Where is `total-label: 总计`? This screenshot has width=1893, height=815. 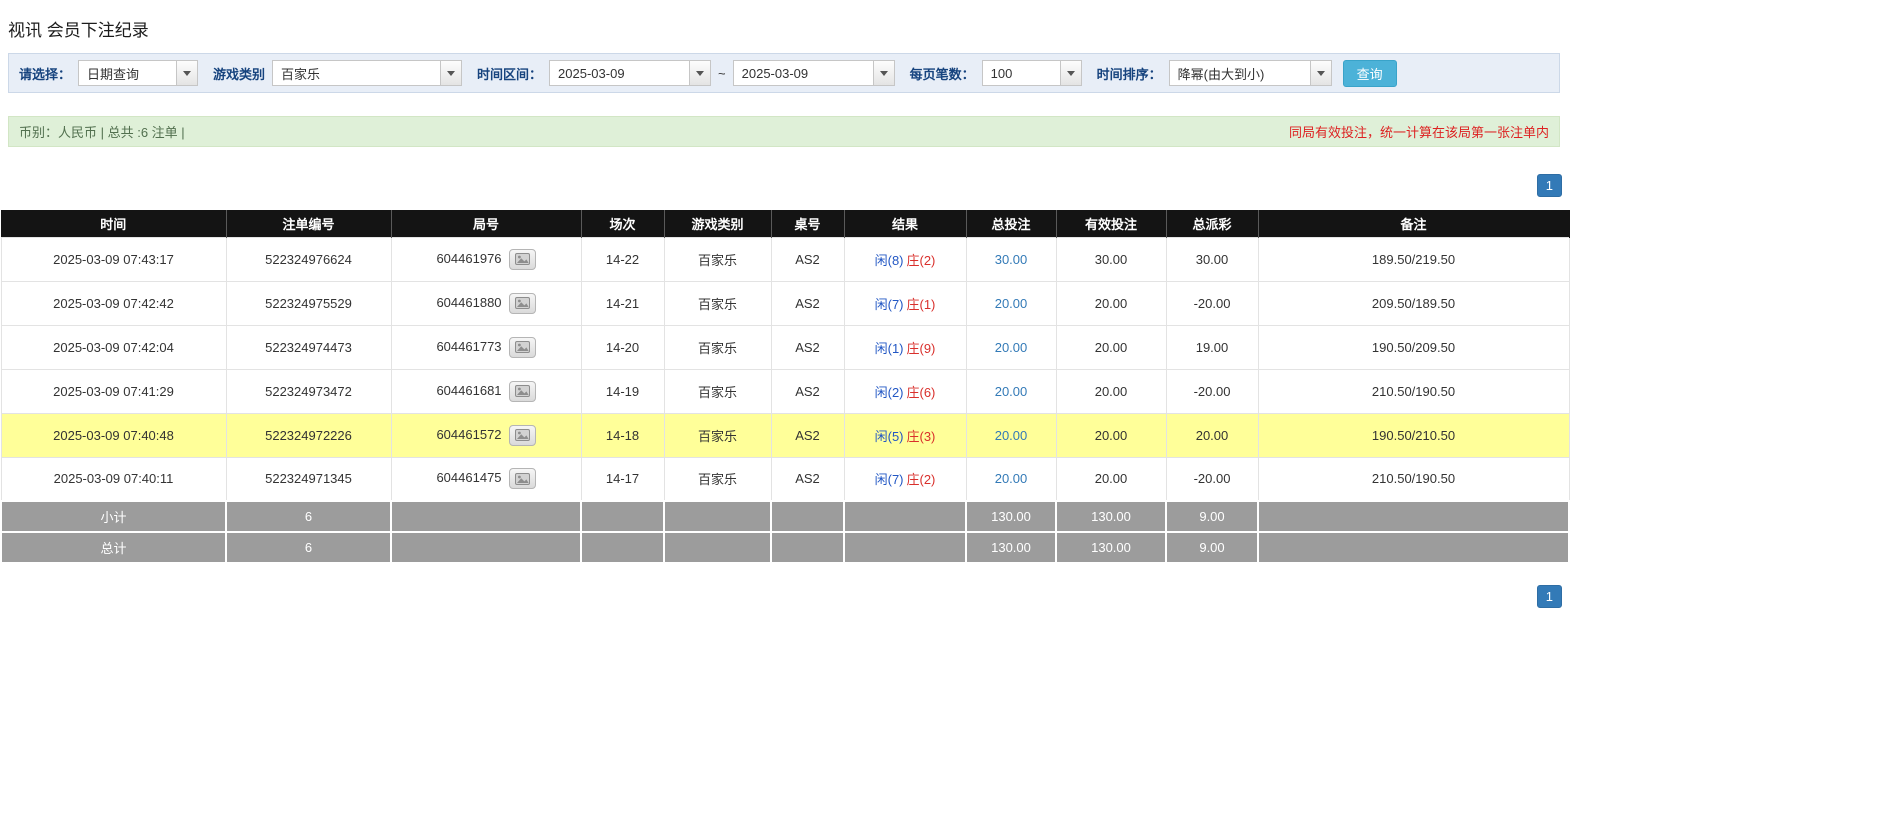
total-label: 总计 is located at coordinates (113, 547).